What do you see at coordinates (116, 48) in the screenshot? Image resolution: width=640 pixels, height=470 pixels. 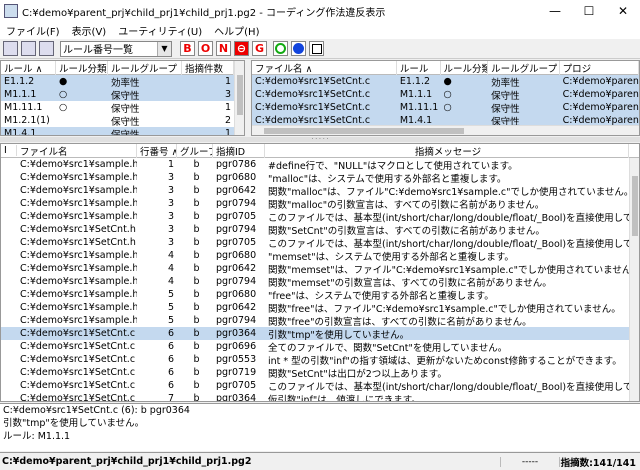 I see `view-select: ルール番号一覧 ▼` at bounding box center [116, 48].